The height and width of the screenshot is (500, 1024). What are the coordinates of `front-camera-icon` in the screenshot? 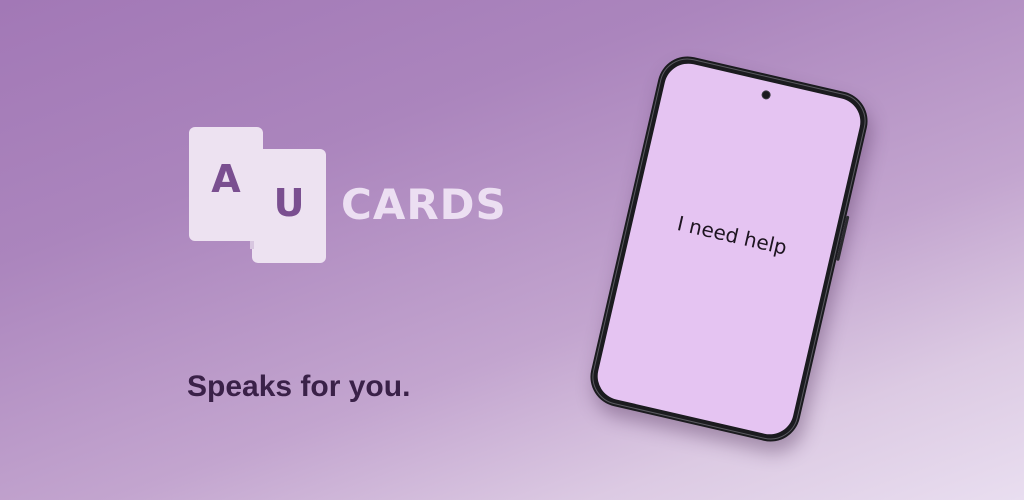 It's located at (766, 95).